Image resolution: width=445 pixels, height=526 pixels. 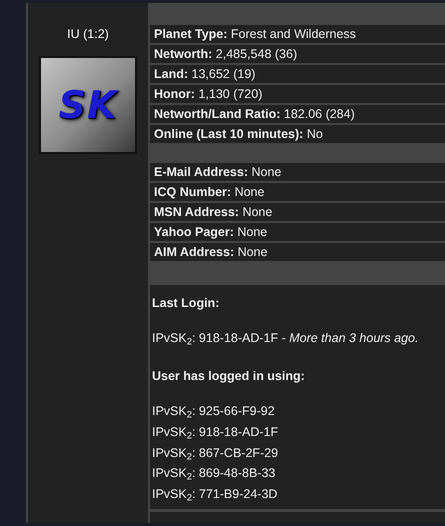 What do you see at coordinates (186, 303) in the screenshot?
I see `section-heading: Last Login:` at bounding box center [186, 303].